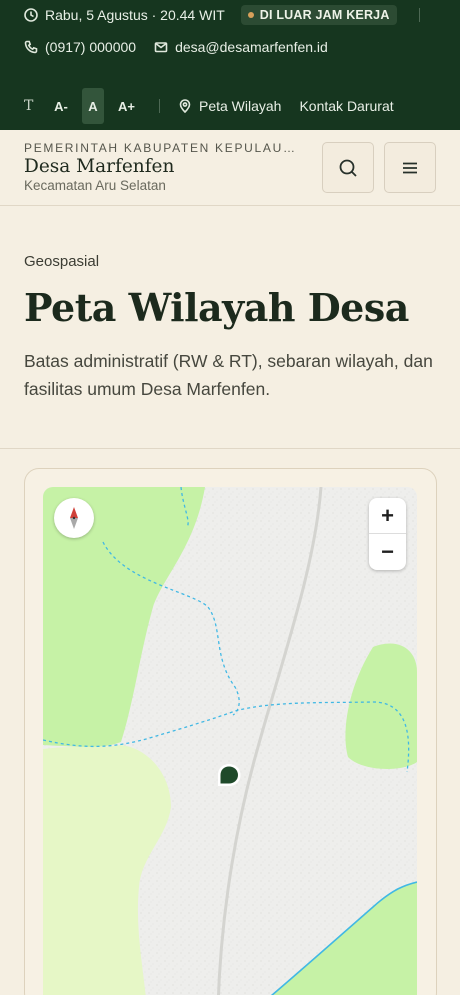 This screenshot has height=995, width=460. Describe the element at coordinates (31, 47) in the screenshot. I see `phone-icon` at that location.